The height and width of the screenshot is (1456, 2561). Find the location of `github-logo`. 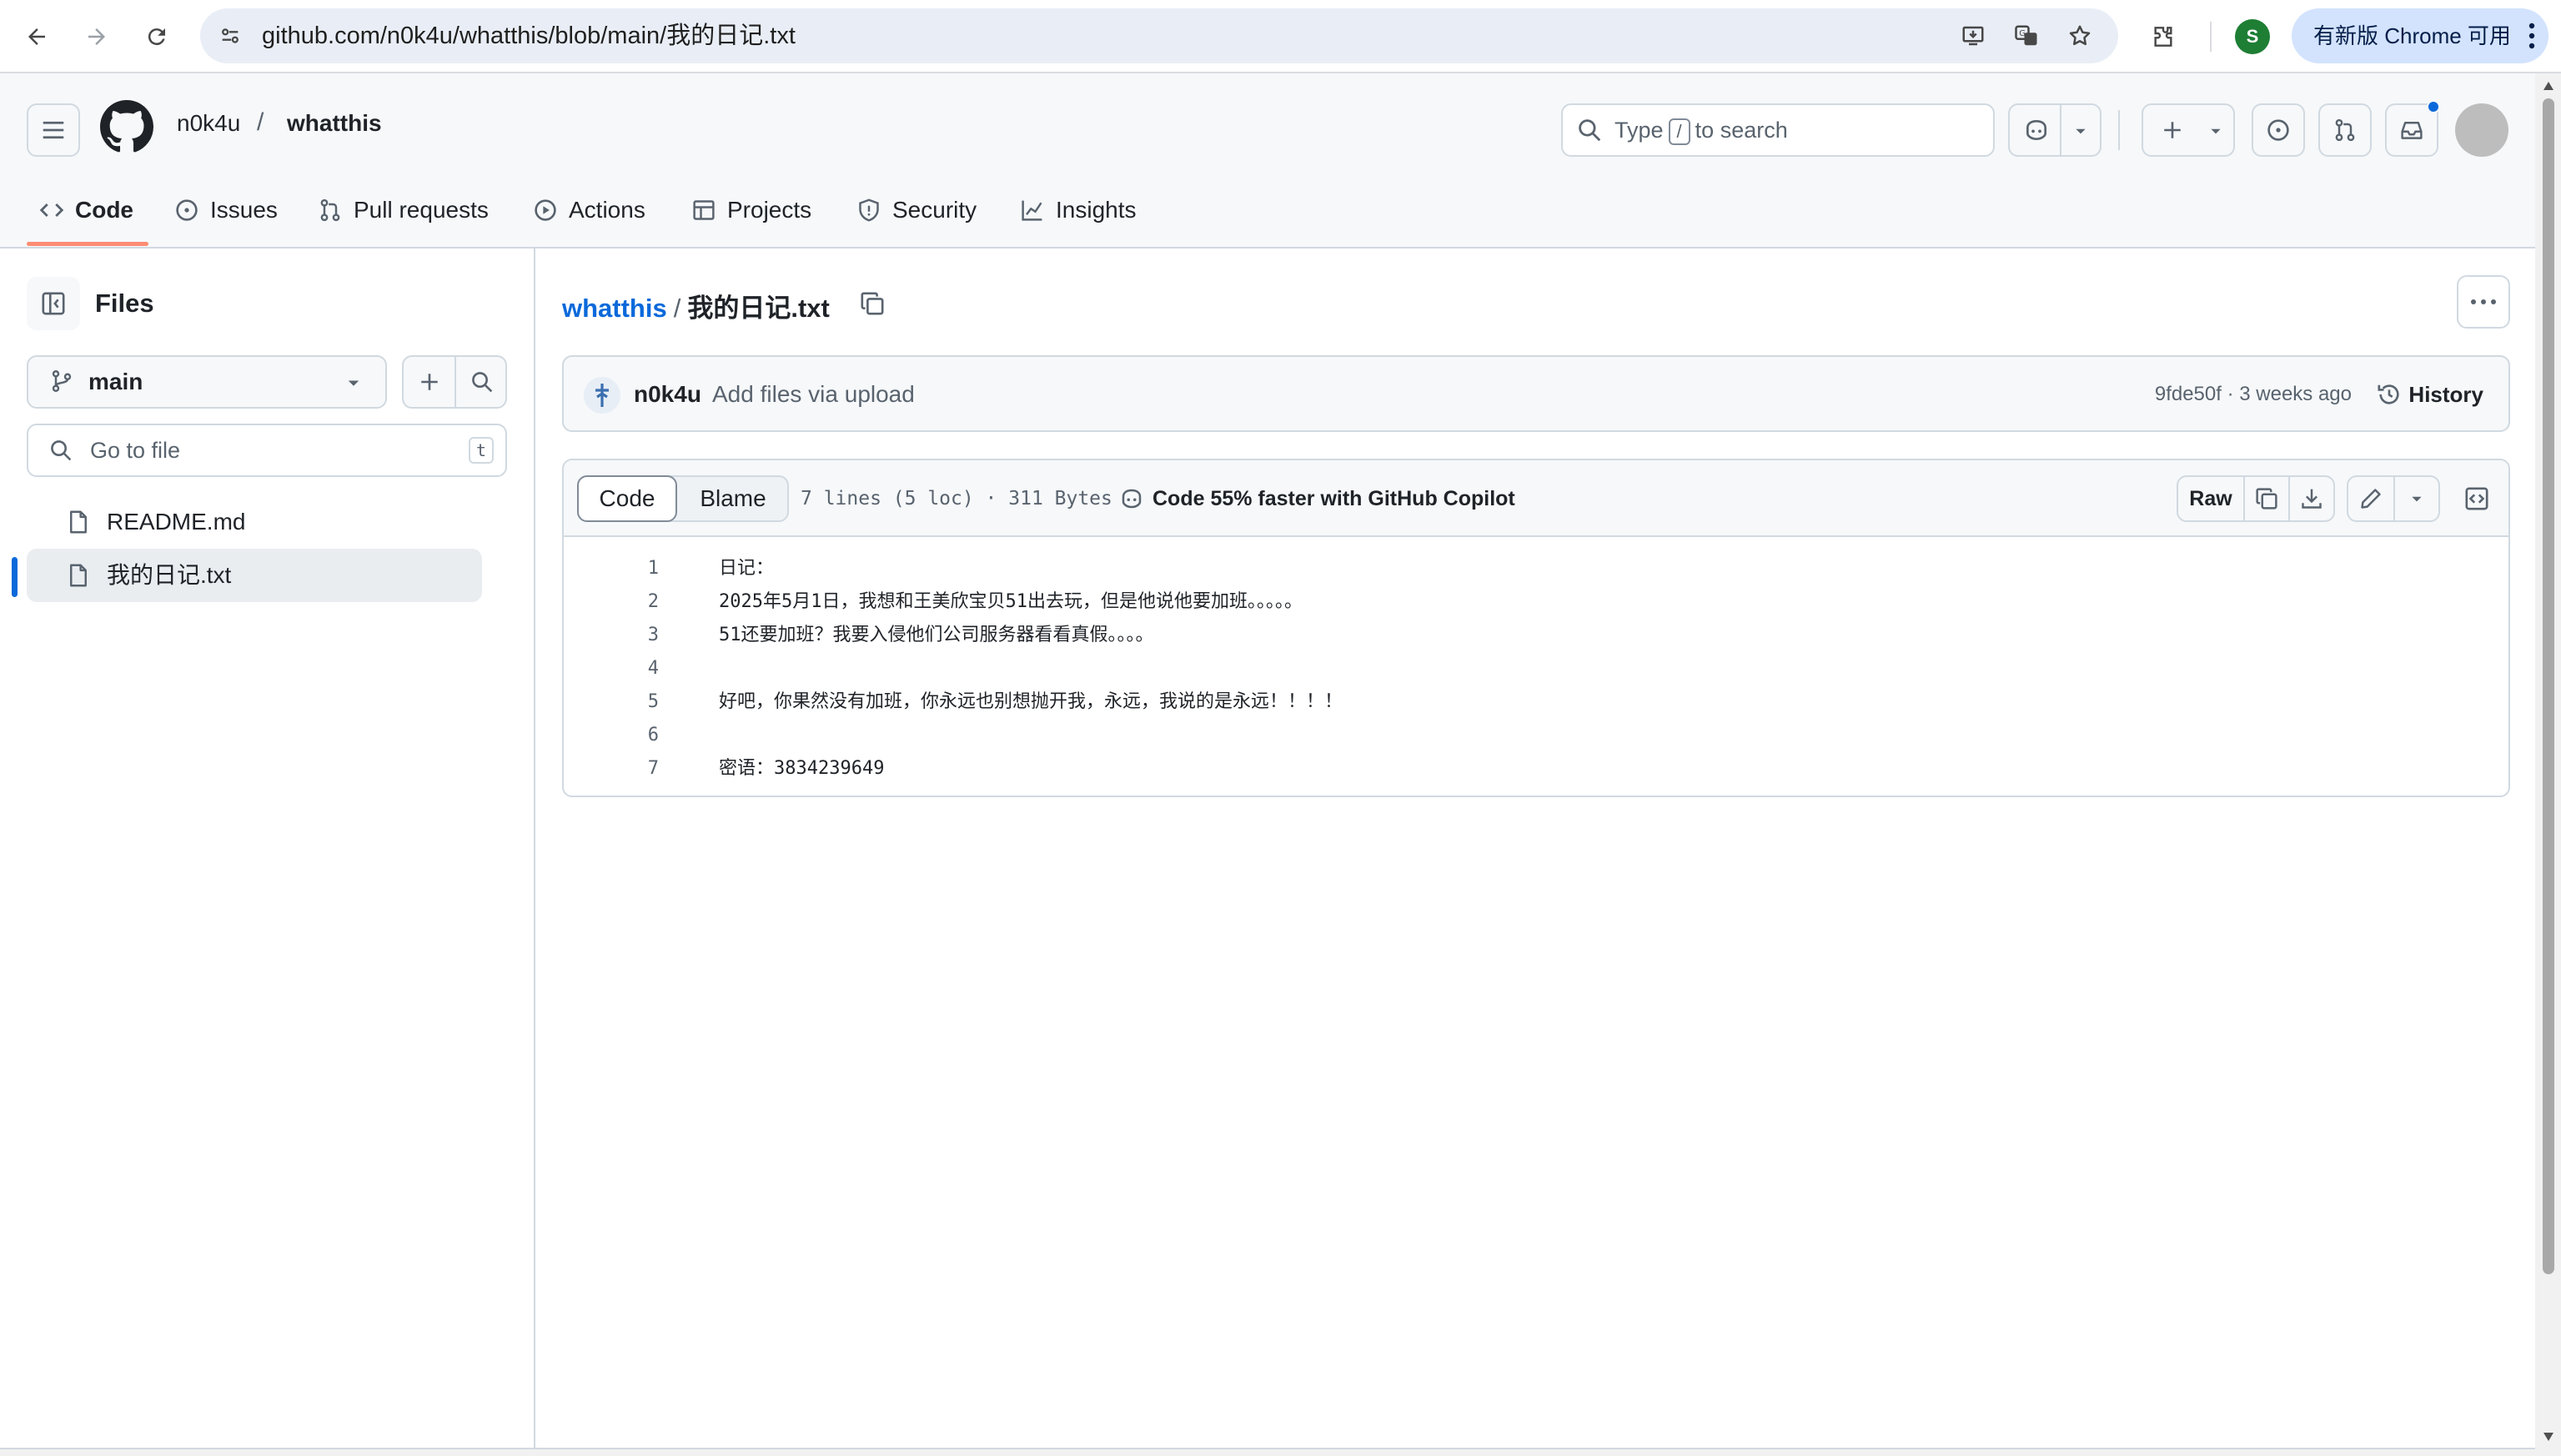

github-logo is located at coordinates (126, 126).